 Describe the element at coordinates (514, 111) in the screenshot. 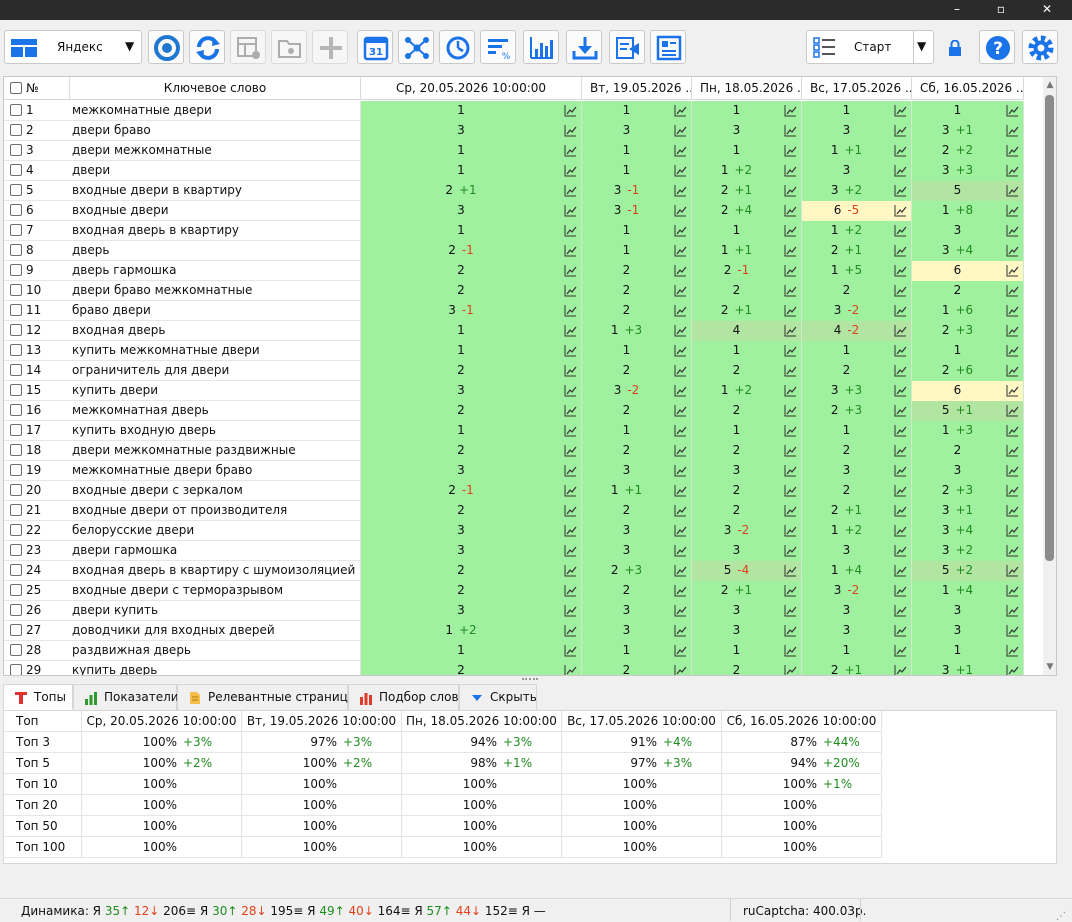

I see `table-row: 1 межкомнатные двери 1 1 1 1 1` at that location.